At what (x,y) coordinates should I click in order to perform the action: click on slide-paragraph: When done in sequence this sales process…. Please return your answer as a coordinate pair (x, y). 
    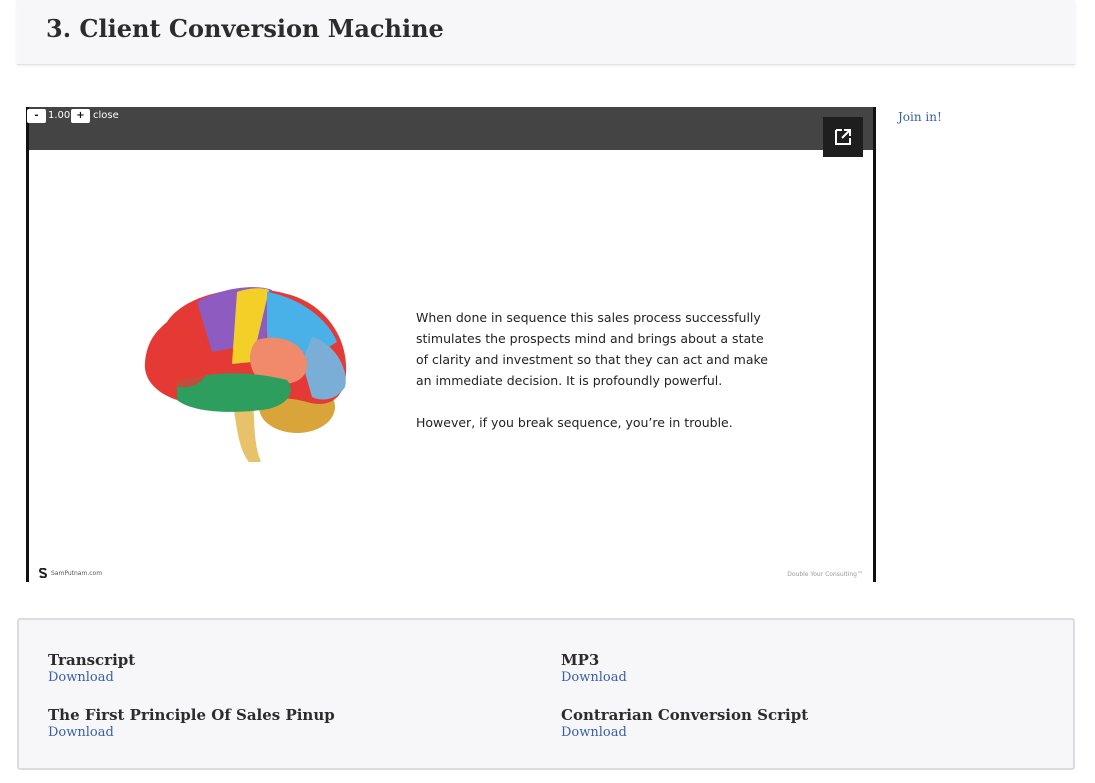
    Looking at the image, I should click on (592, 349).